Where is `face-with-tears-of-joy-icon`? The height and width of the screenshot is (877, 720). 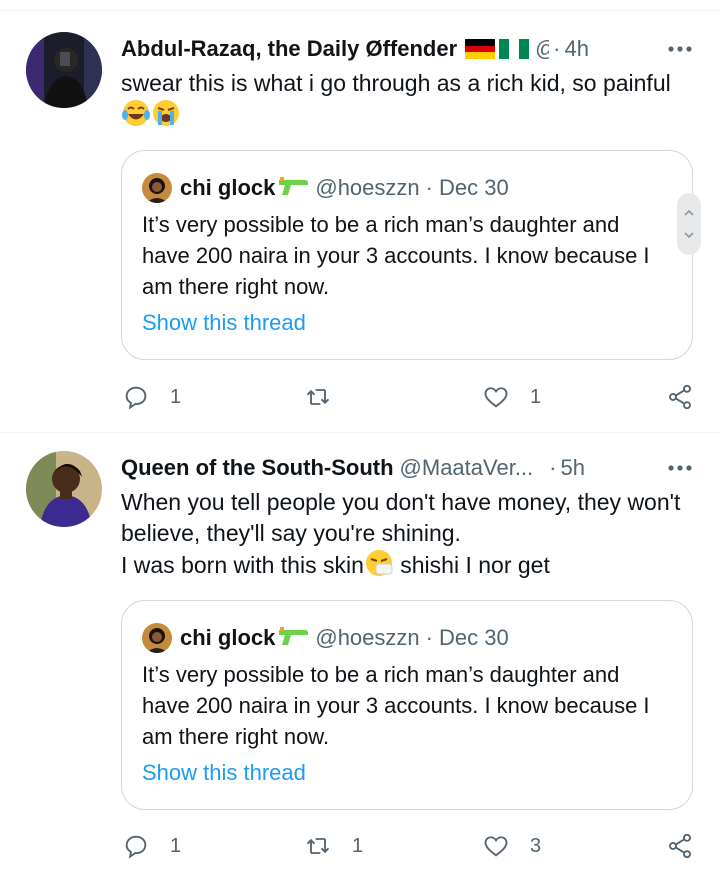 face-with-tears-of-joy-icon is located at coordinates (136, 117).